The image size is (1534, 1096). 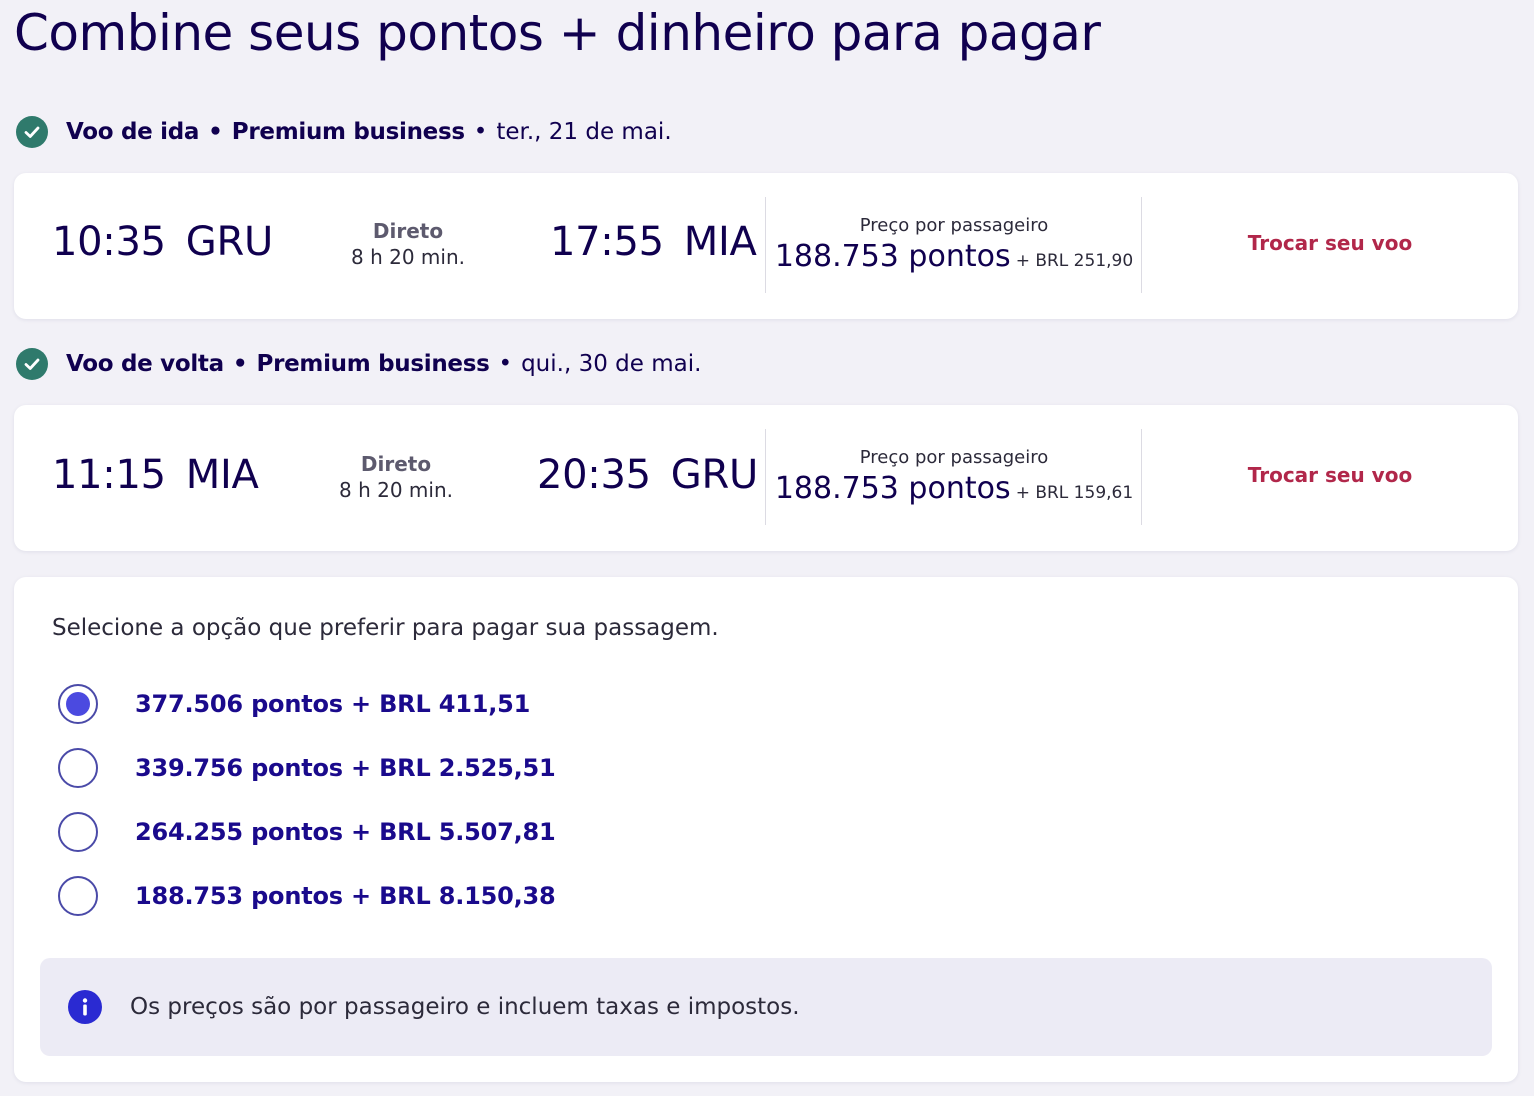 I want to click on arrival-time: 20:35, so click(x=594, y=475).